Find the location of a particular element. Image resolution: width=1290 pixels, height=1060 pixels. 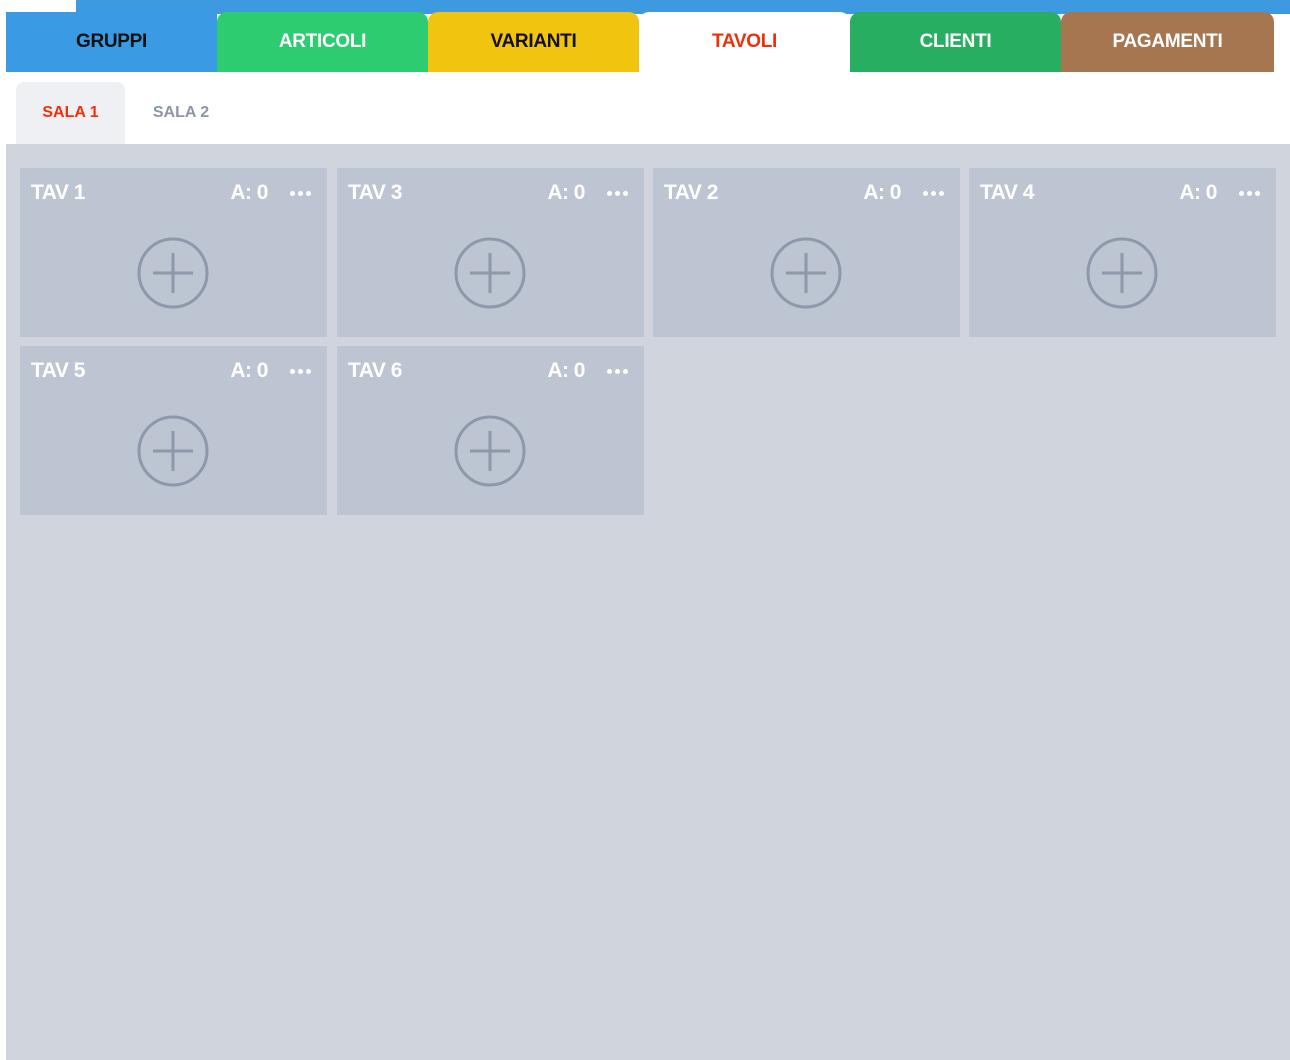

tab-varianti: VARIANTI is located at coordinates (533, 42).